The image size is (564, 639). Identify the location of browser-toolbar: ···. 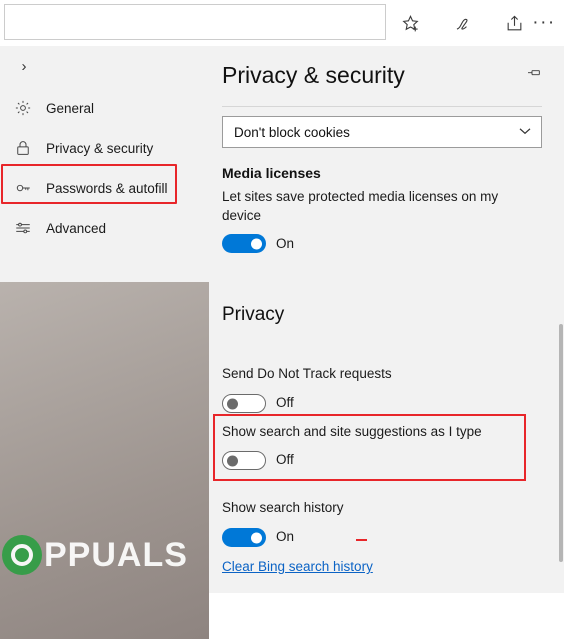
(282, 23).